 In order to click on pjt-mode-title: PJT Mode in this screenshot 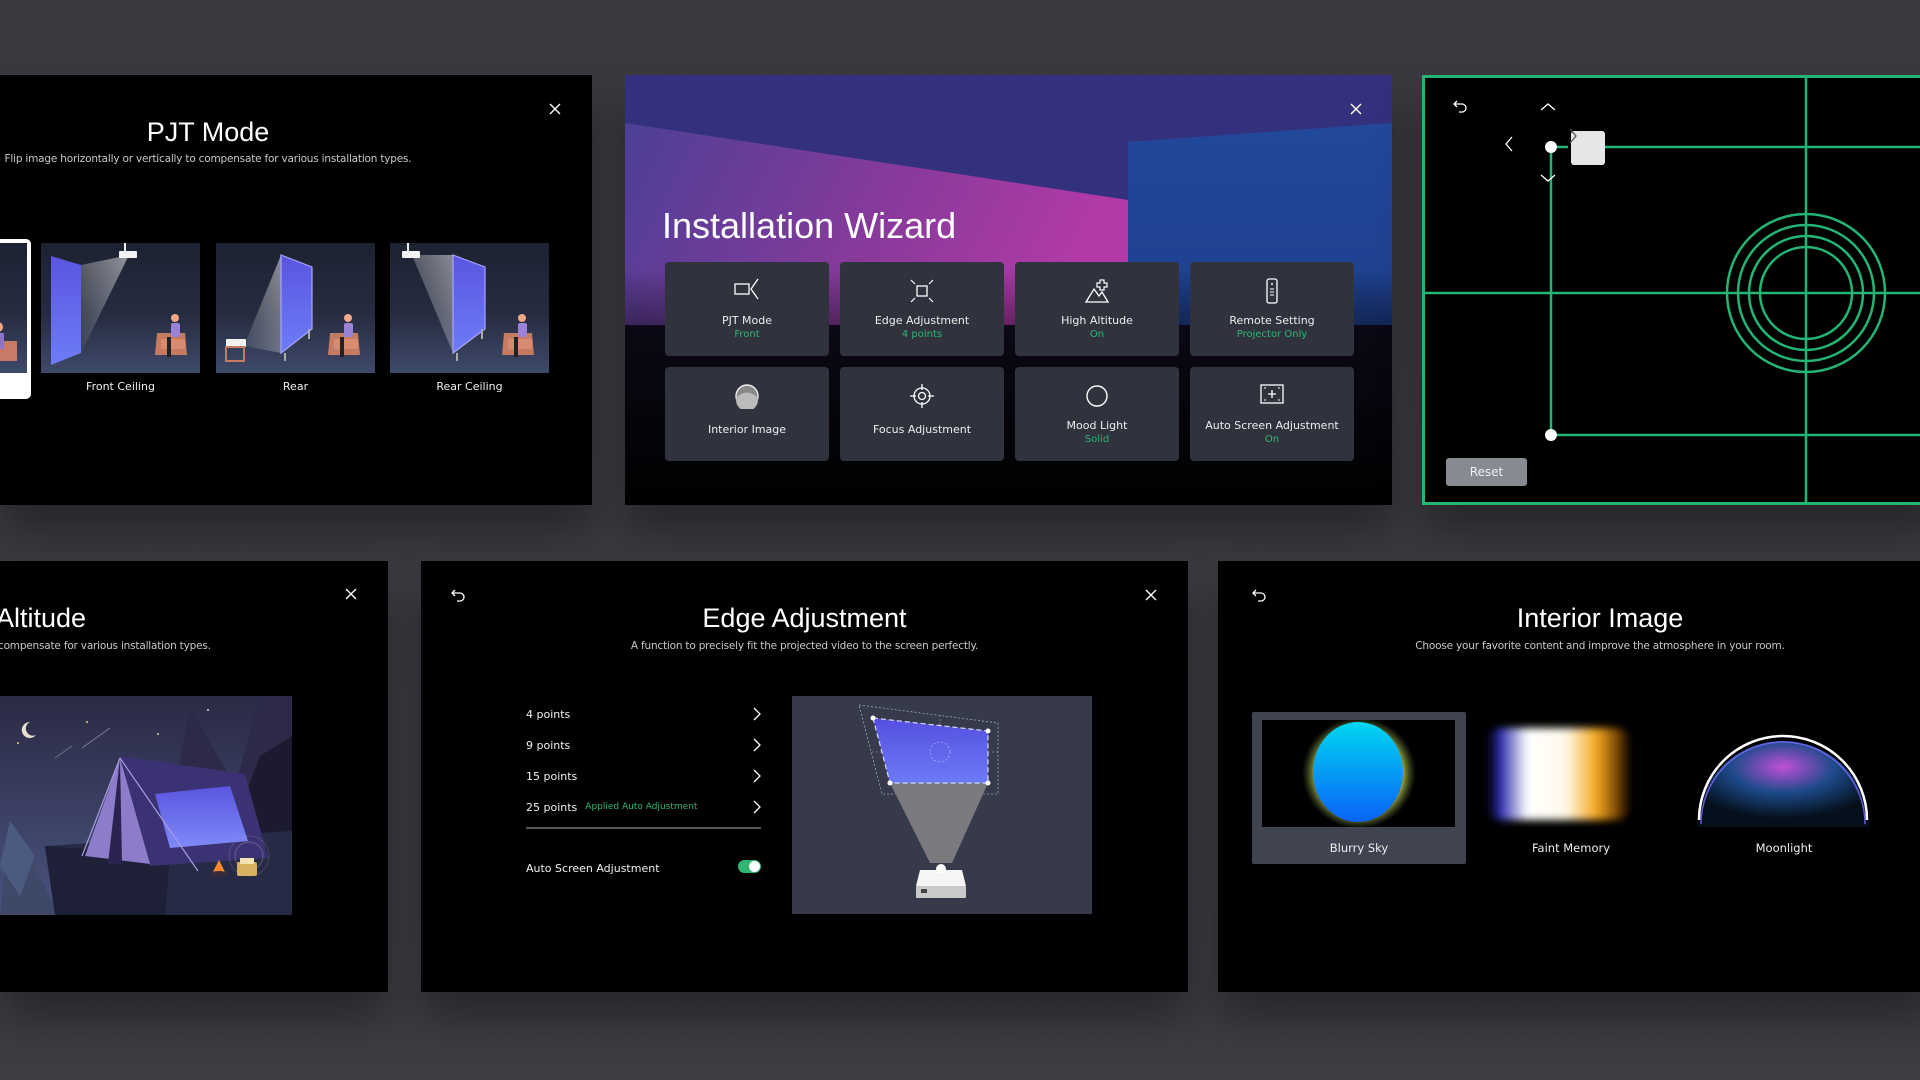, I will do `click(208, 132)`.